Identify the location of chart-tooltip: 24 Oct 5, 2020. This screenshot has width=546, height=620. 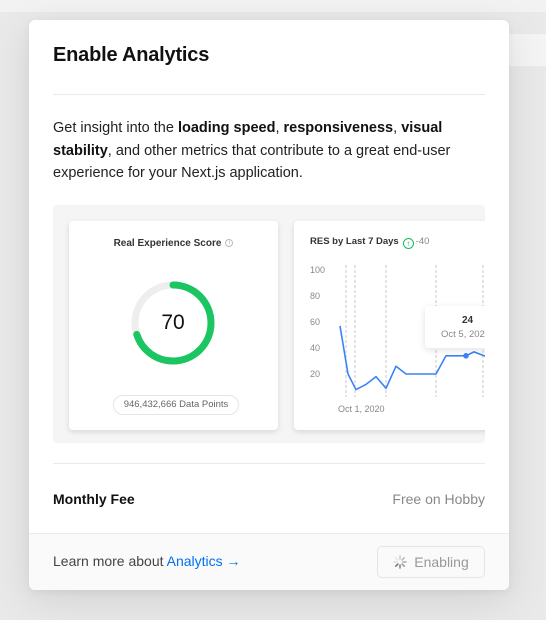
(455, 327).